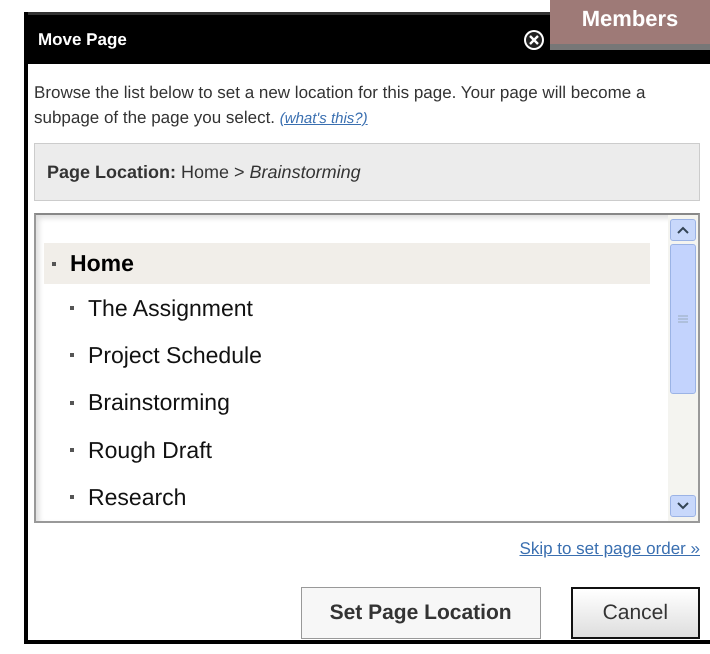 This screenshot has height=654, width=710. What do you see at coordinates (609, 549) in the screenshot?
I see `skip-link: Skip to set page order »` at bounding box center [609, 549].